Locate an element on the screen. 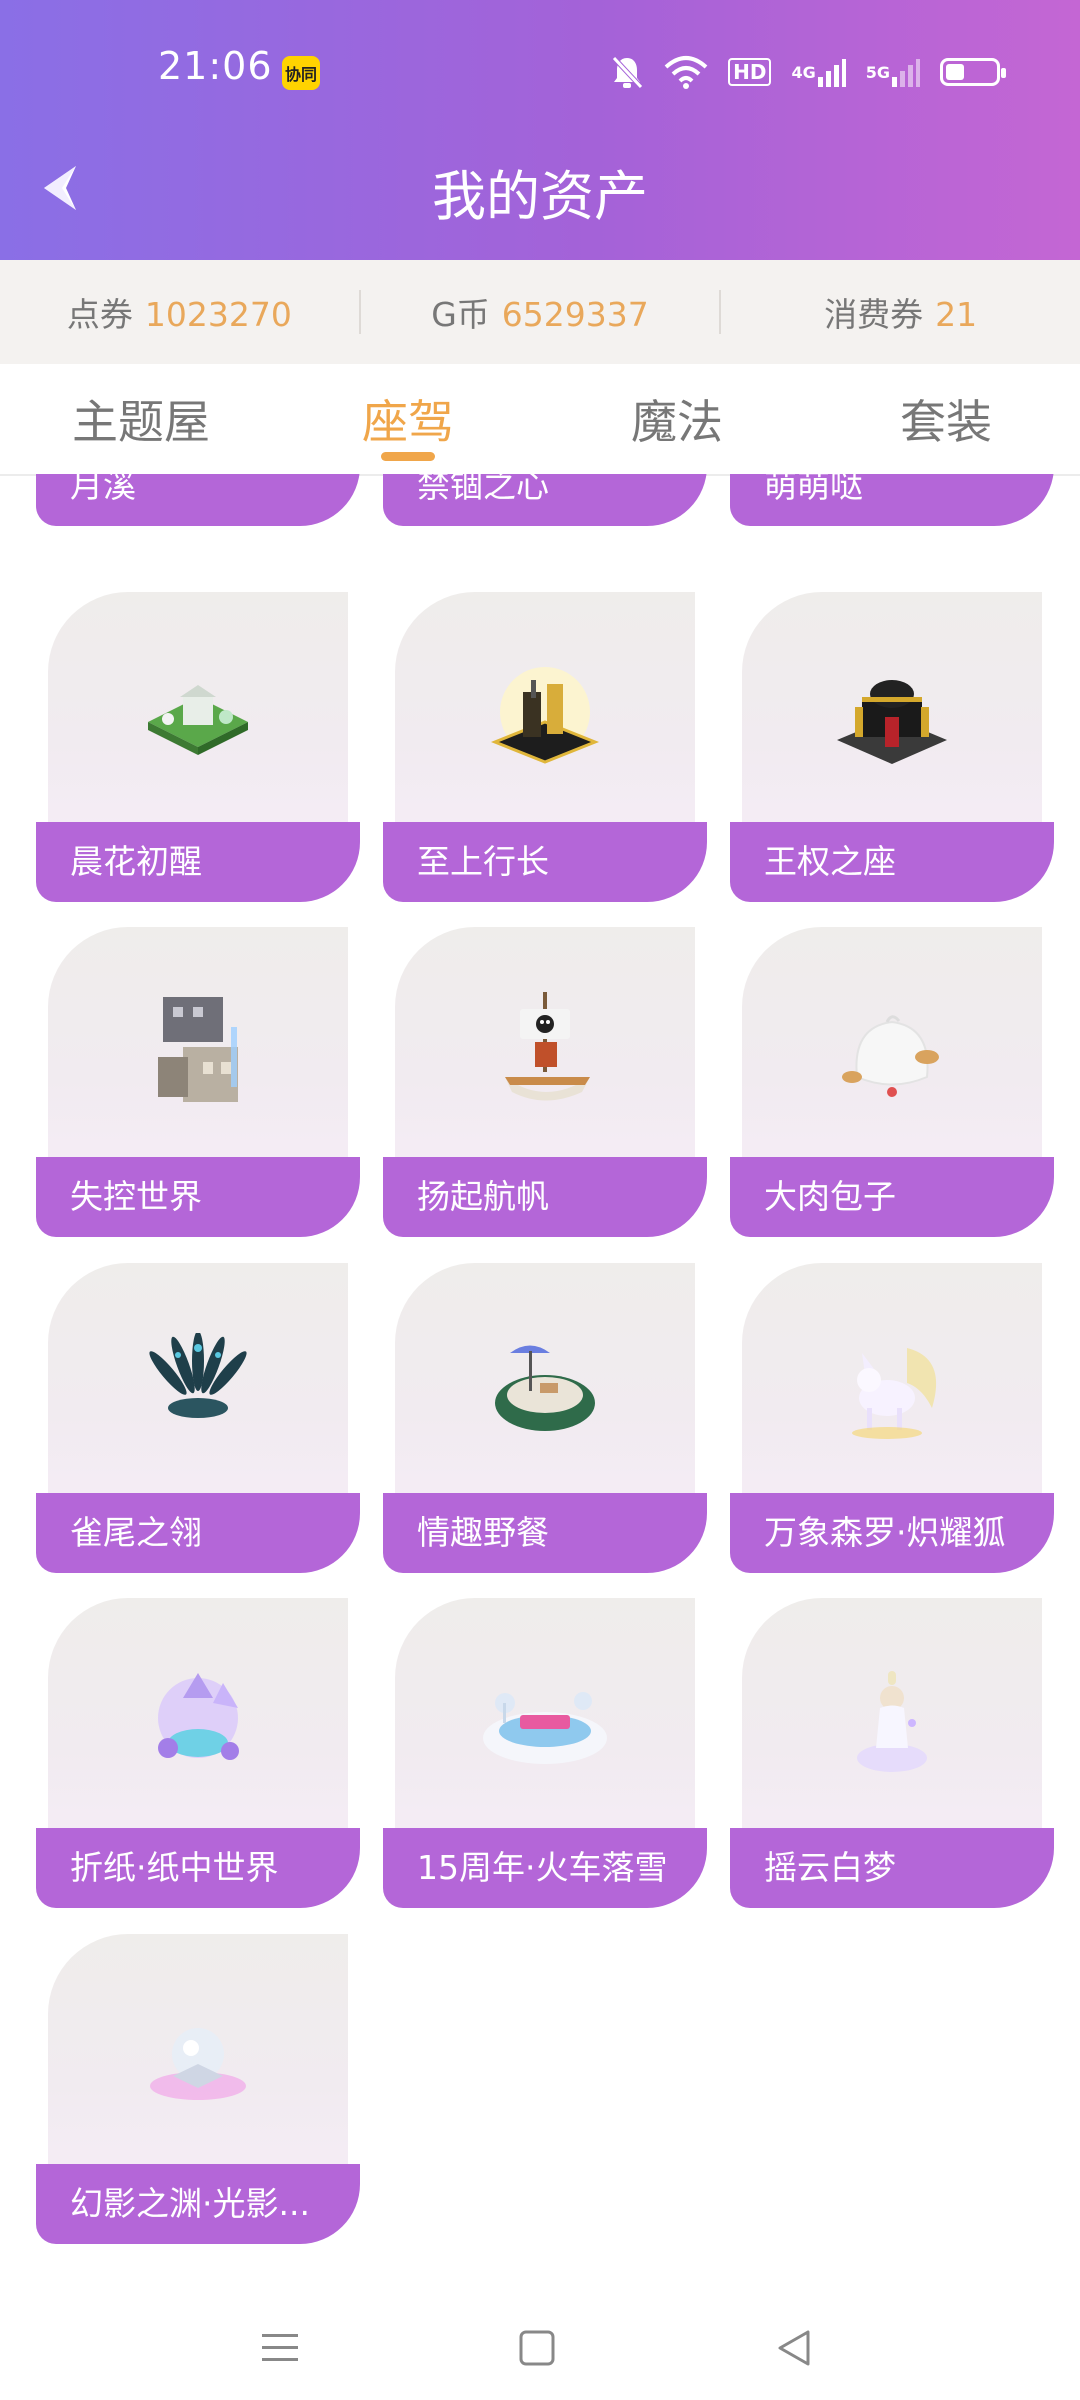  mute-bell-icon is located at coordinates (627, 72).